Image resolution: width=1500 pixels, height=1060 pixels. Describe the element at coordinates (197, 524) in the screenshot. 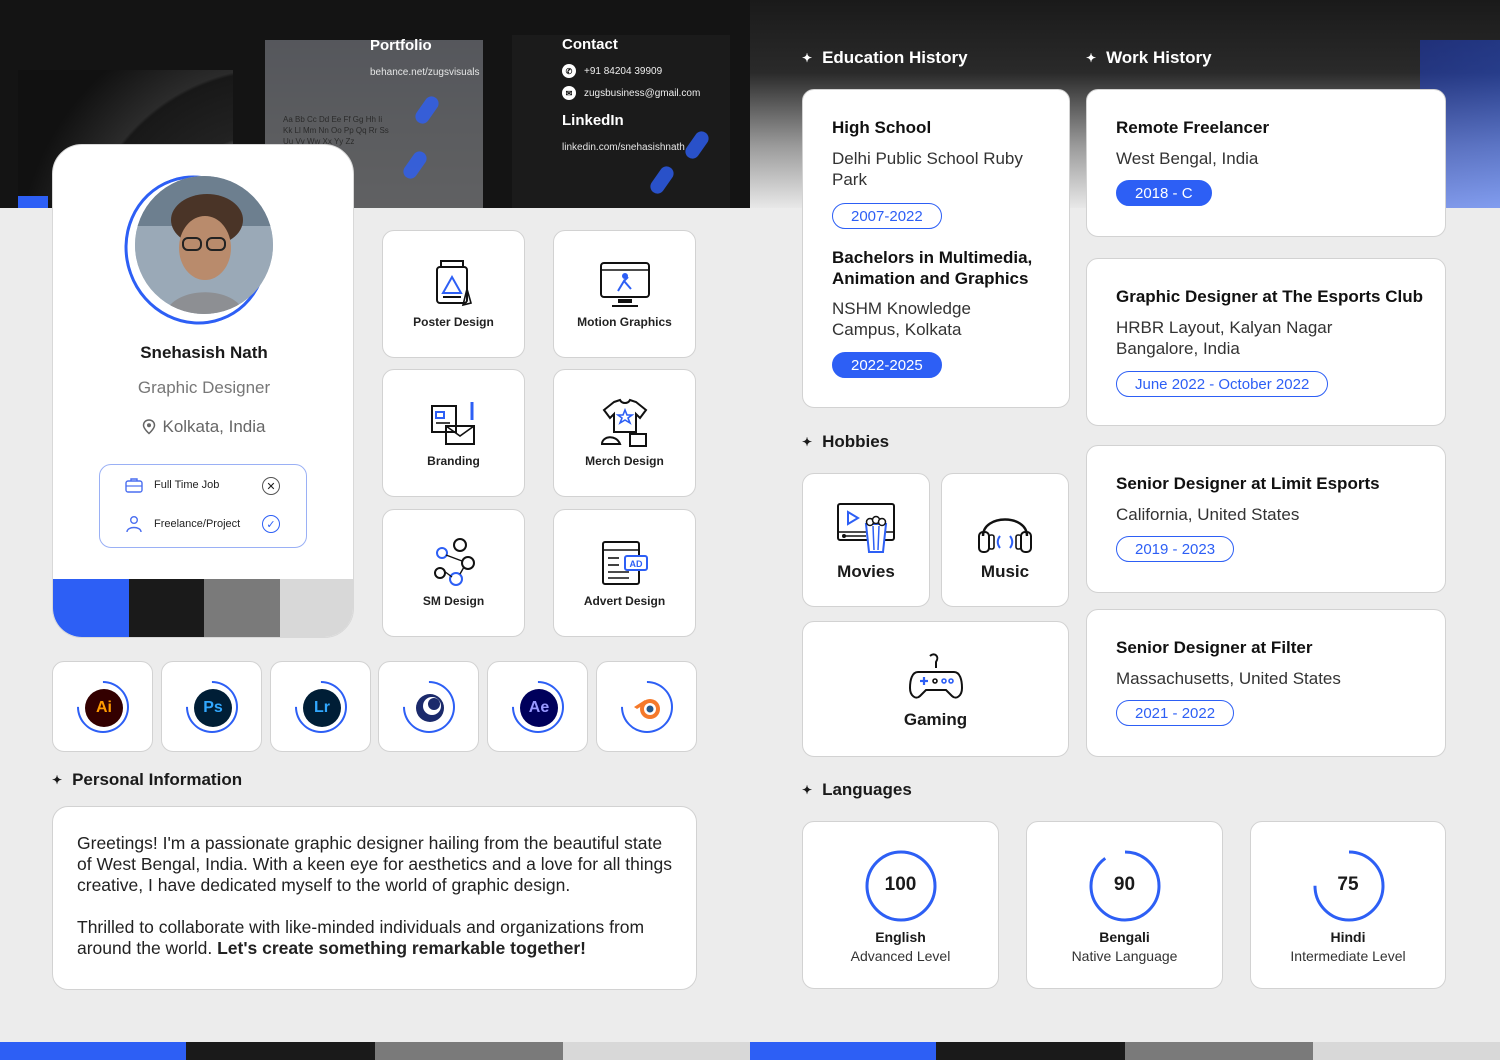

I see `job-option-label: Freelance/Project` at that location.